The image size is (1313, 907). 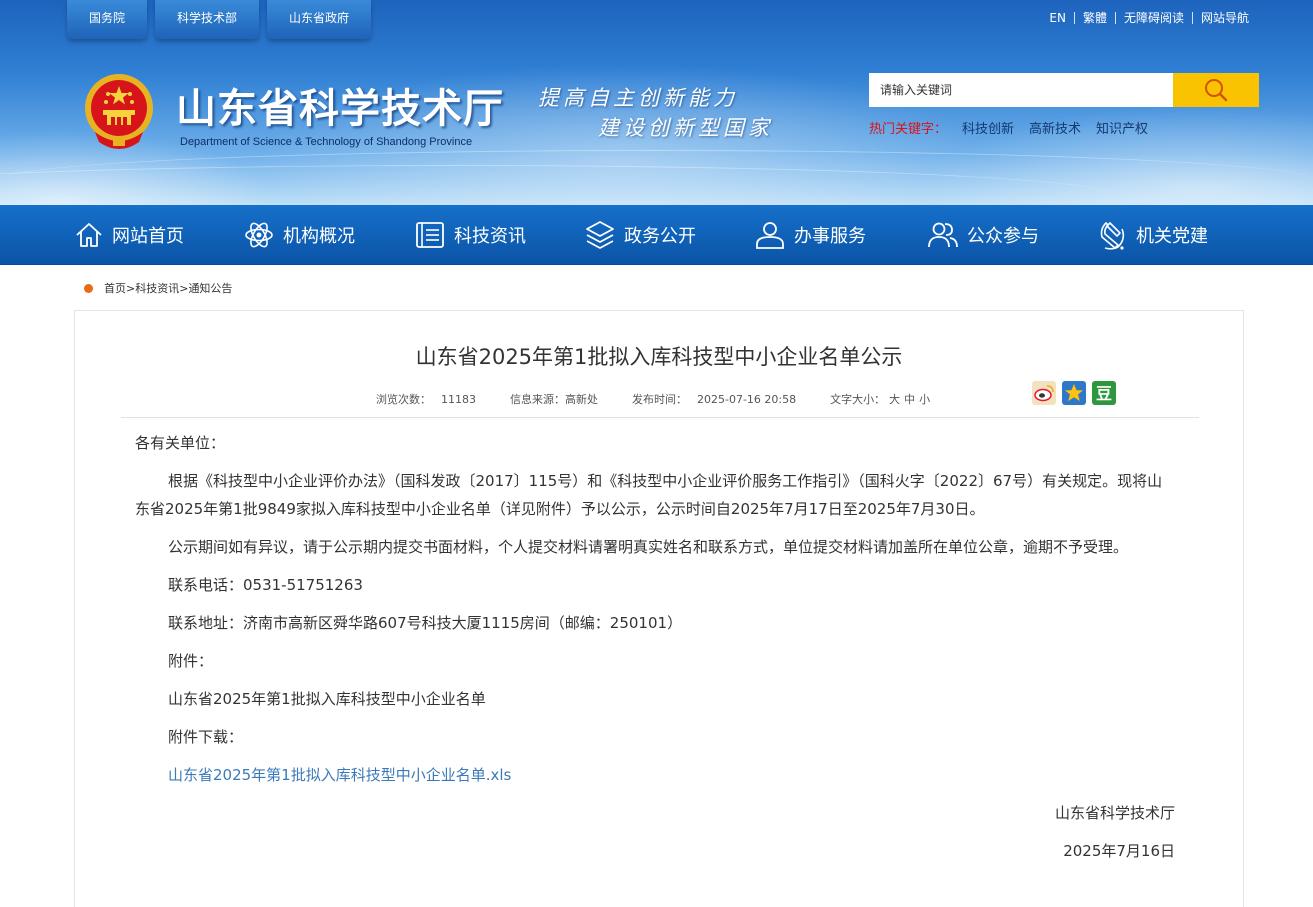 What do you see at coordinates (1021, 90) in the screenshot?
I see `search-input` at bounding box center [1021, 90].